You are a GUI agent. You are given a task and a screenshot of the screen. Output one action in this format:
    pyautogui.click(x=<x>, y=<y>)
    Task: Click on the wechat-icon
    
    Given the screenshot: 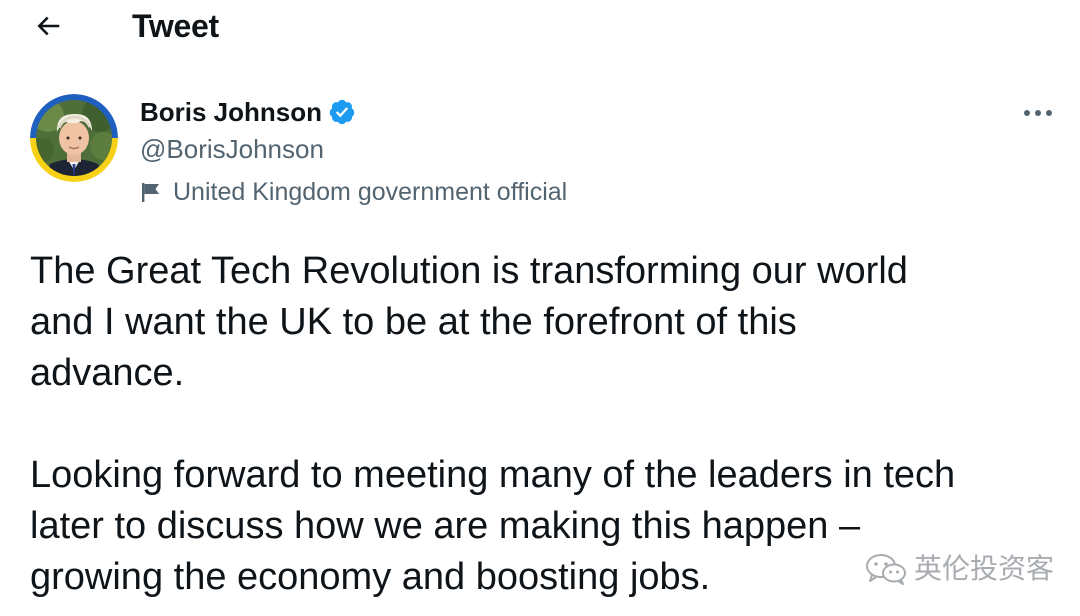 What is the action you would take?
    pyautogui.click(x=886, y=569)
    